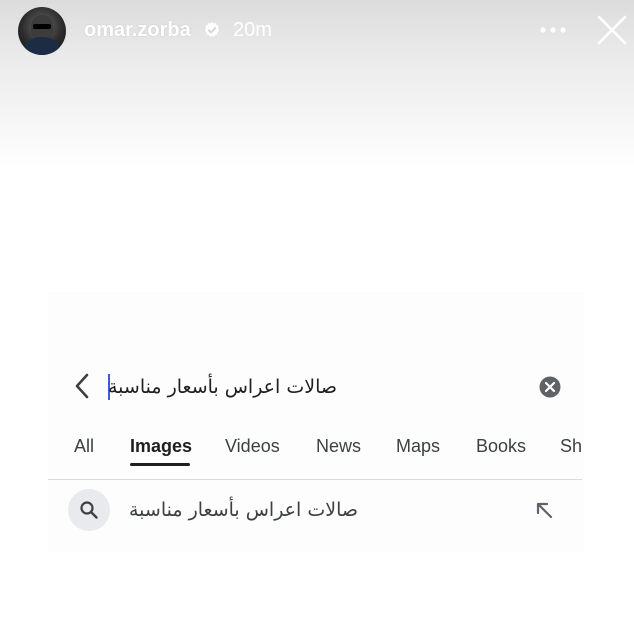 The image size is (634, 623). I want to click on tab-images: Images, so click(161, 446).